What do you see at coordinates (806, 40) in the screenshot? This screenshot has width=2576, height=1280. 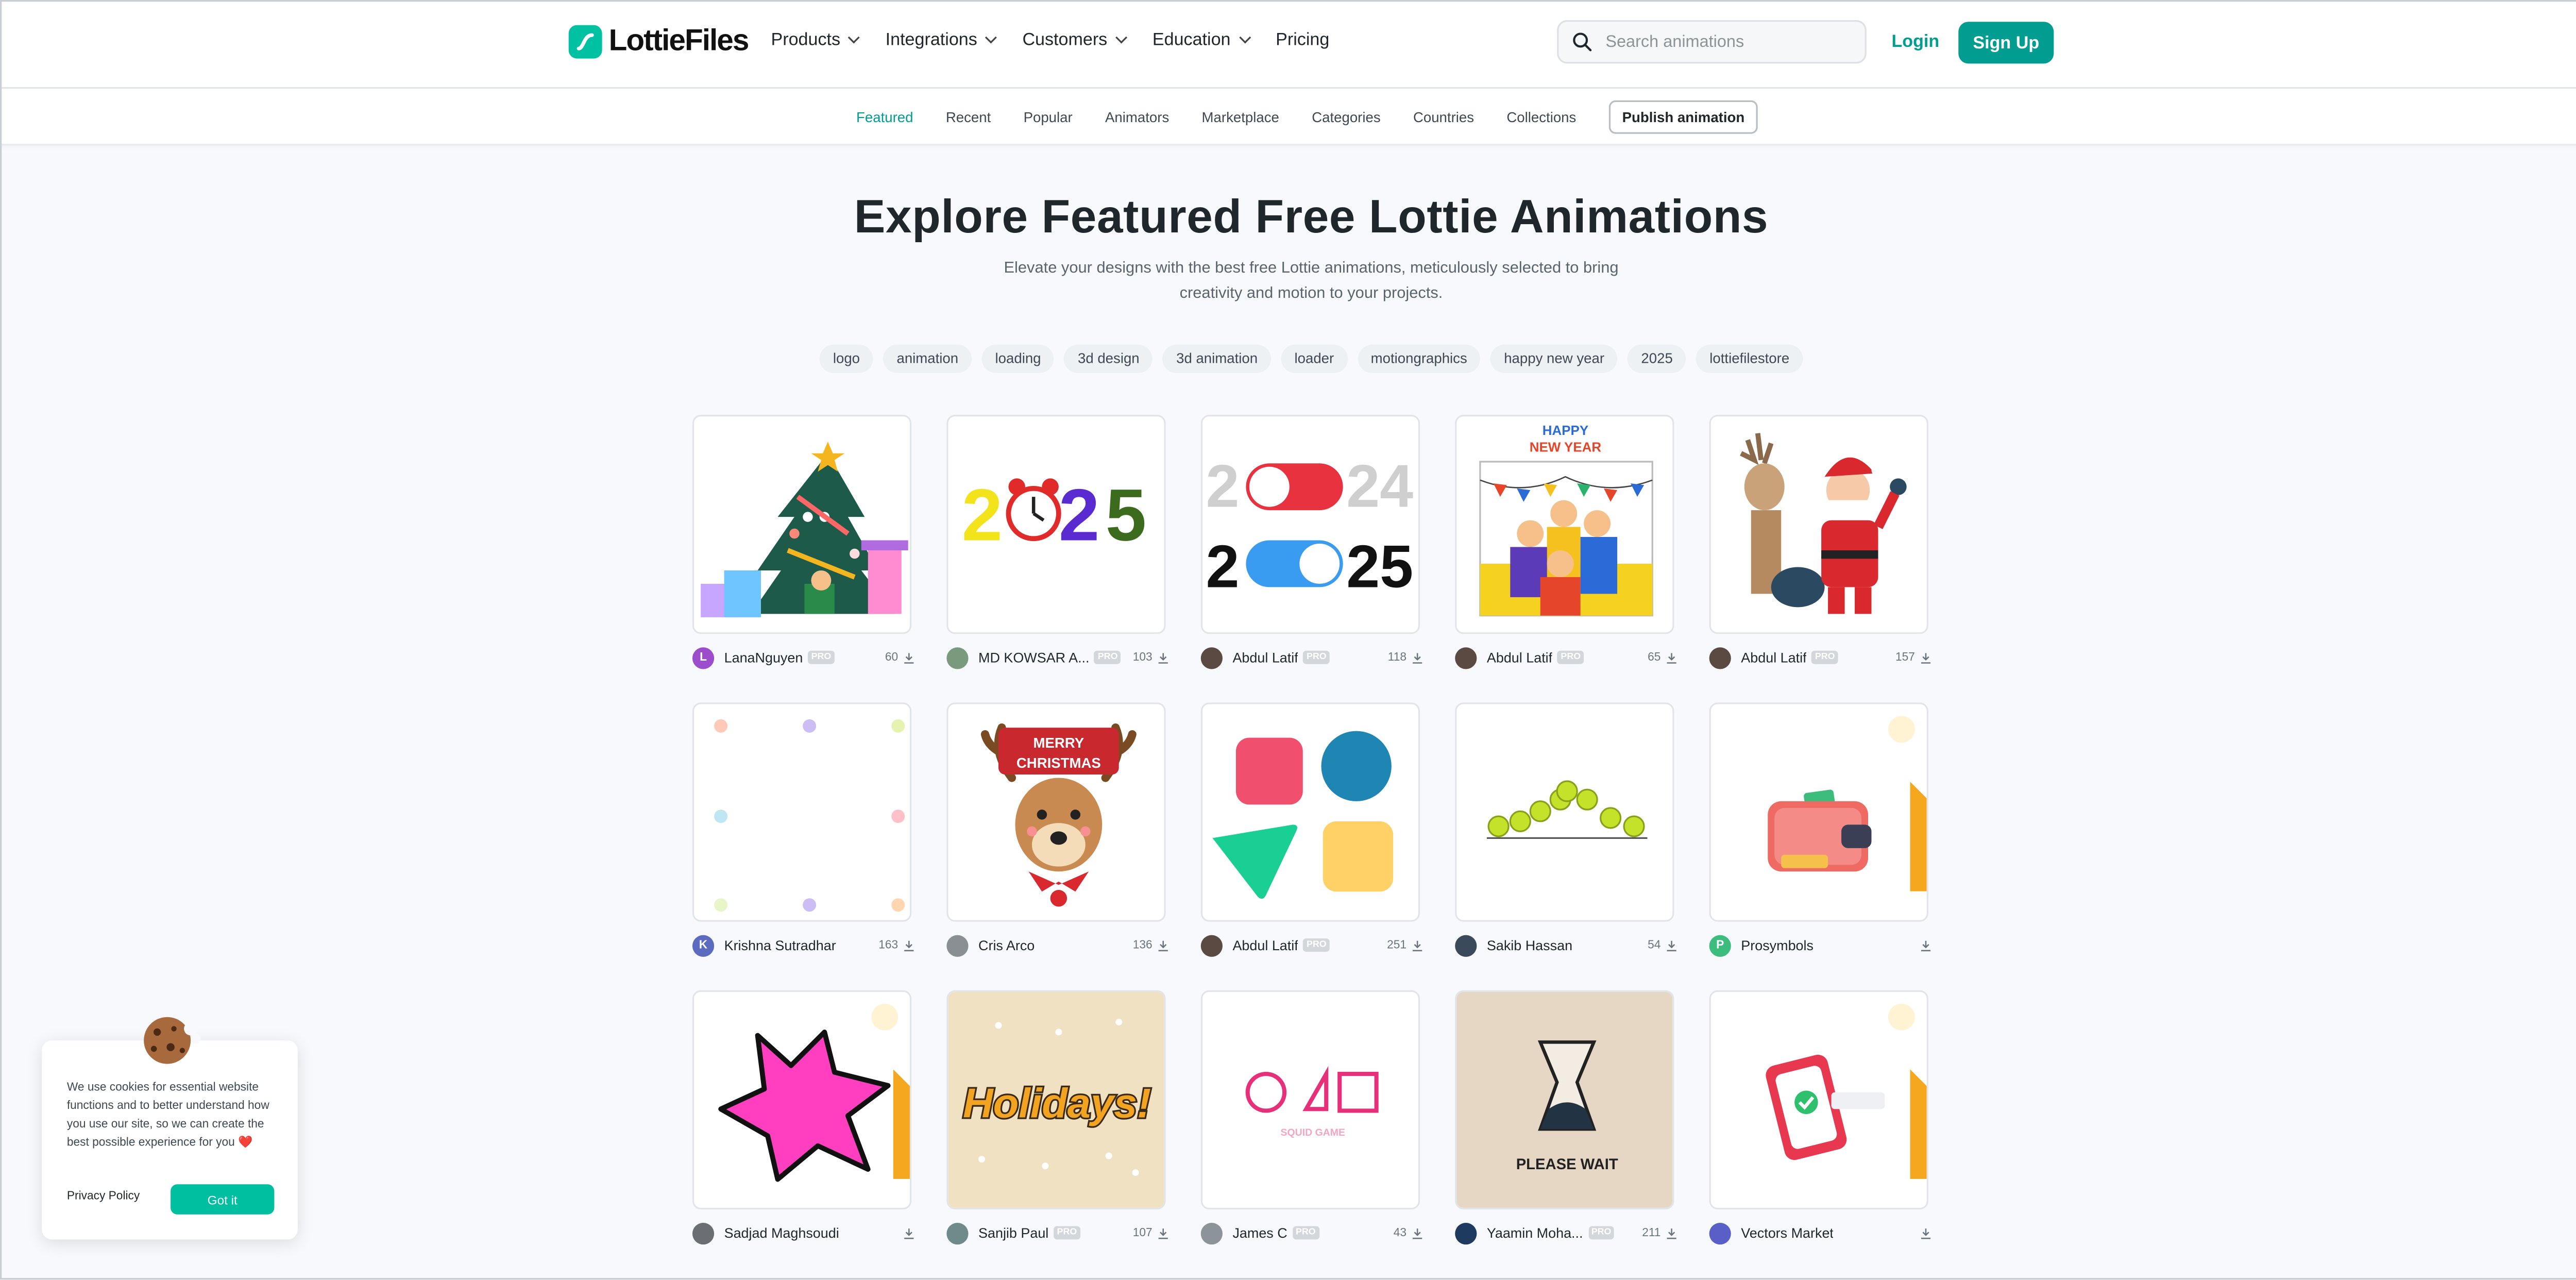 I see `nav-products-label: Products` at bounding box center [806, 40].